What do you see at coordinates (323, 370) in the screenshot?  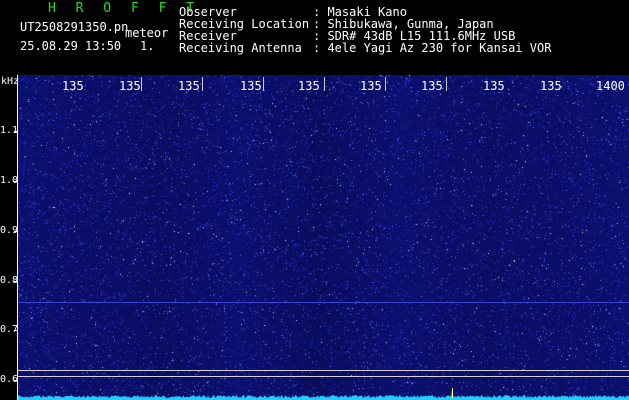 I see `reference-line-upper` at bounding box center [323, 370].